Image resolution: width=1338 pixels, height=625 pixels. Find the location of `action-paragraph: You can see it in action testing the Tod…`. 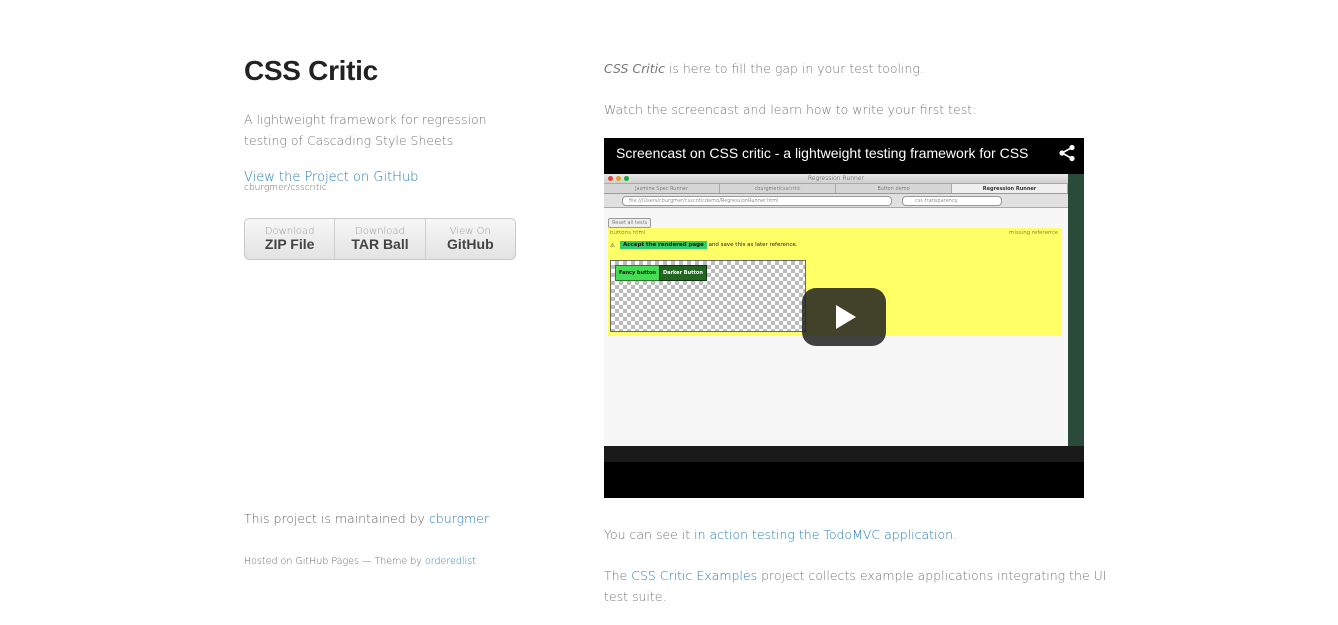

action-paragraph: You can see it in action testing the Tod… is located at coordinates (859, 534).